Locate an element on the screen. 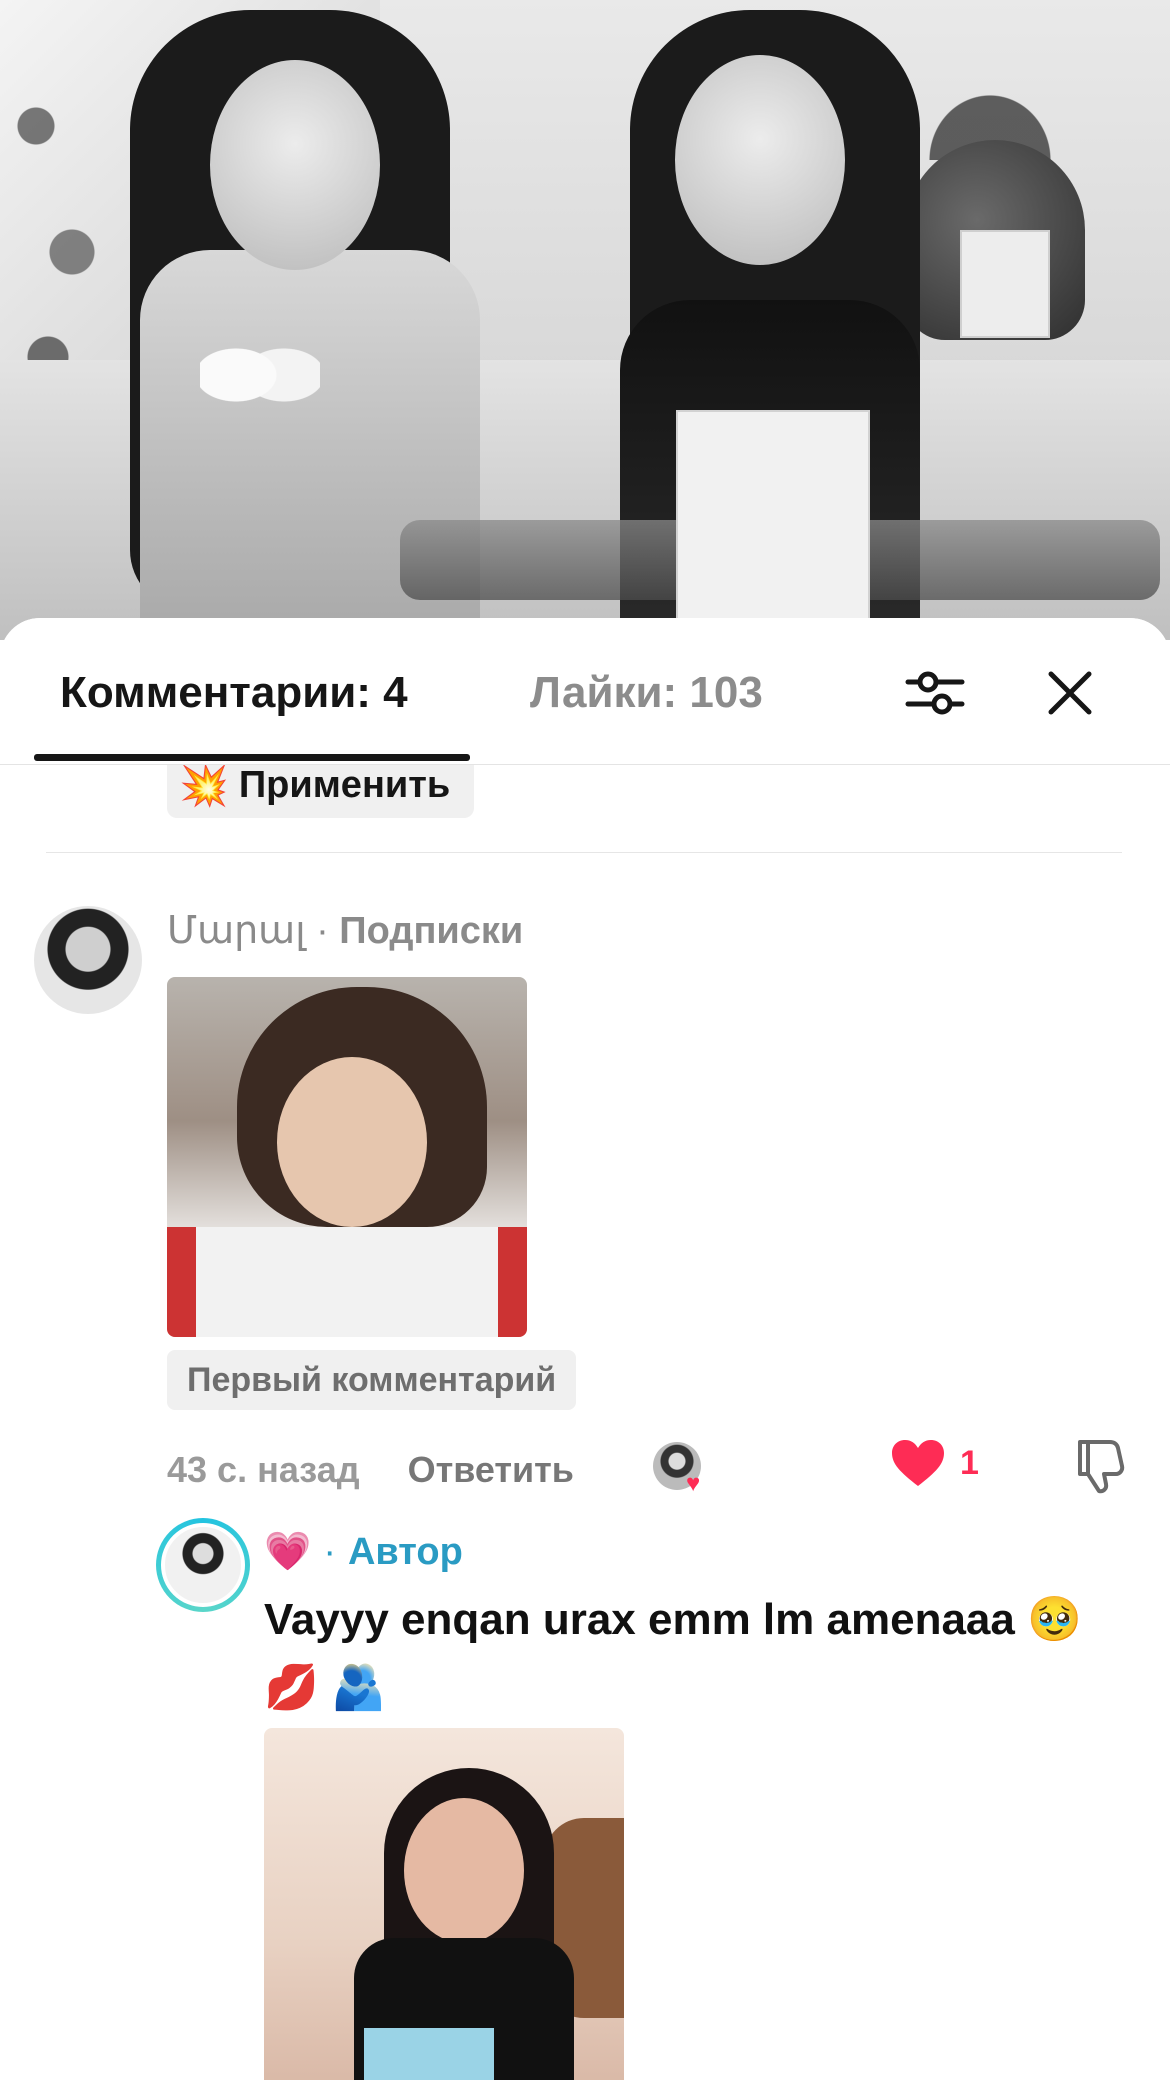 The image size is (1170, 2080). active-tab-indicator is located at coordinates (252, 757).